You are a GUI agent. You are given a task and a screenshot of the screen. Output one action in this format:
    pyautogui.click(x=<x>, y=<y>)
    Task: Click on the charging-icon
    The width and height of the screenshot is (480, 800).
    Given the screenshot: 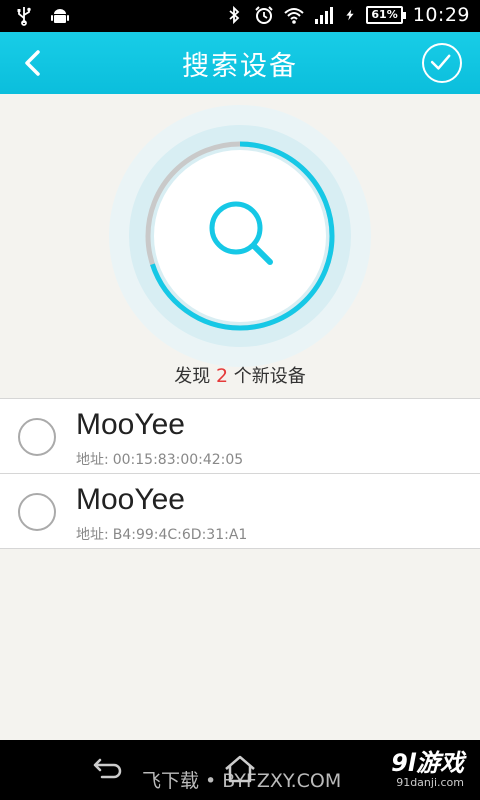 What is the action you would take?
    pyautogui.click(x=350, y=15)
    